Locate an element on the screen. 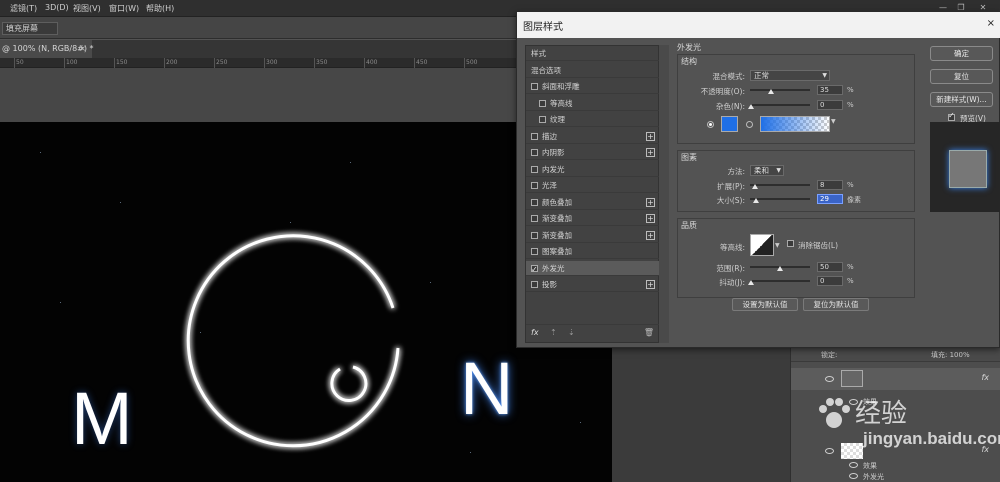 This screenshot has height=482, width=1000. fx-icon: fx is located at coordinates (985, 377).